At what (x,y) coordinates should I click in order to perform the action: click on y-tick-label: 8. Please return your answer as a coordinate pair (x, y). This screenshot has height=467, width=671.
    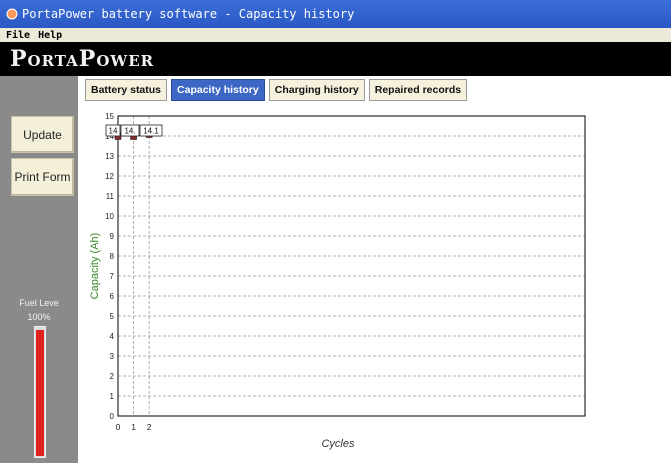
    Looking at the image, I should click on (112, 256).